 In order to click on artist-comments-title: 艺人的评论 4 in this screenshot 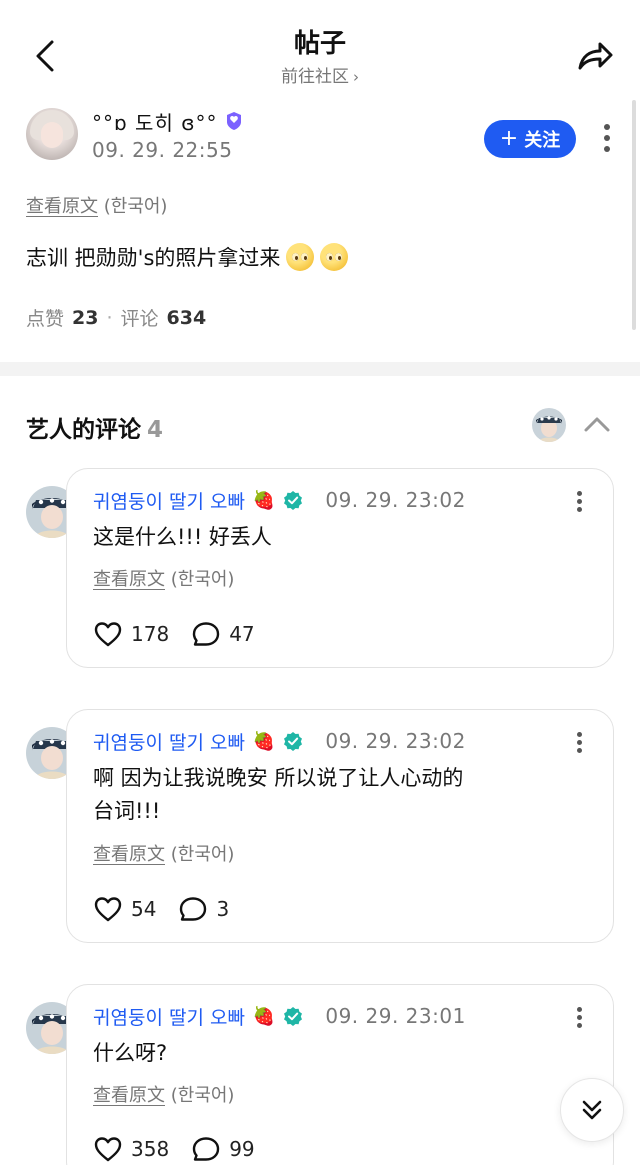, I will do `click(94, 427)`.